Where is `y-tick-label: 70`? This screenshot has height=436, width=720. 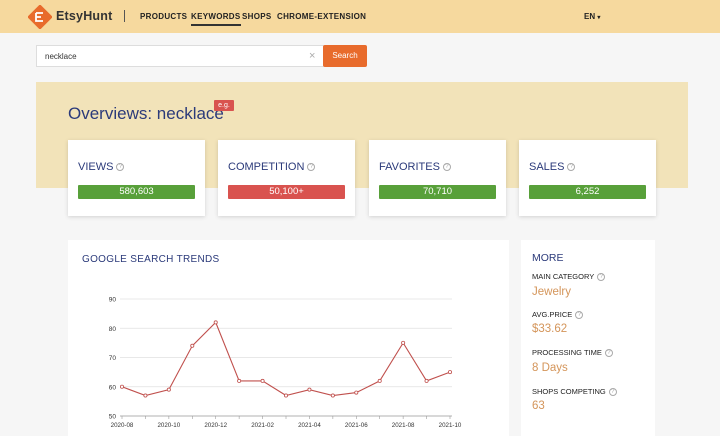
y-tick-label: 70 is located at coordinates (113, 358).